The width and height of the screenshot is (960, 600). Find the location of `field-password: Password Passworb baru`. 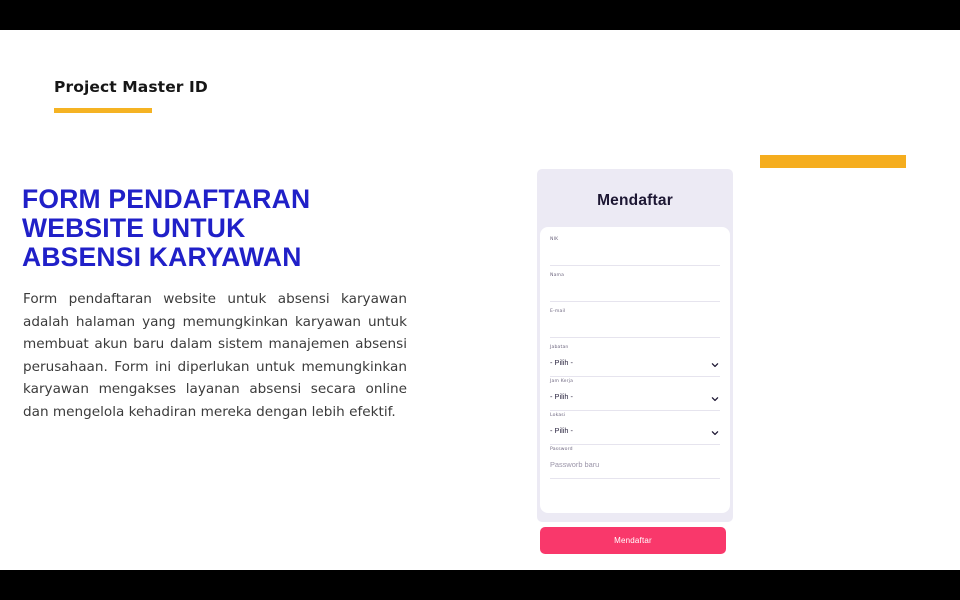

field-password: Password Passworb baru is located at coordinates (635, 462).